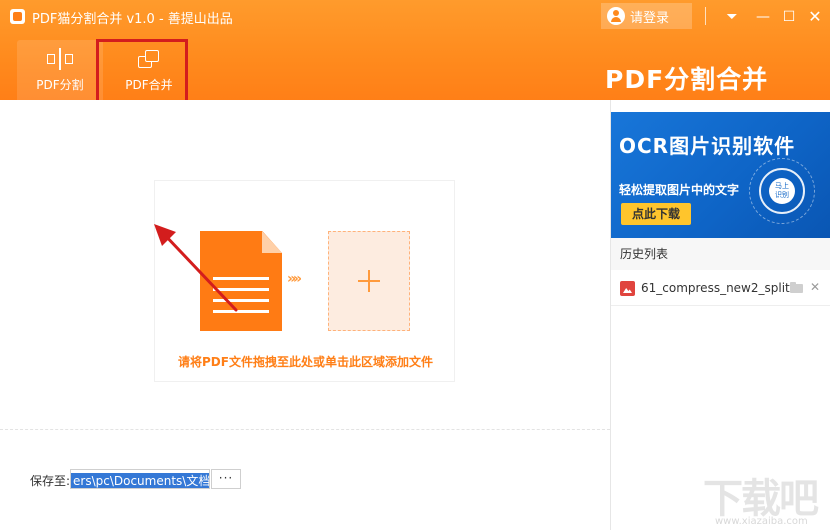  I want to click on title-separator, so click(705, 16).